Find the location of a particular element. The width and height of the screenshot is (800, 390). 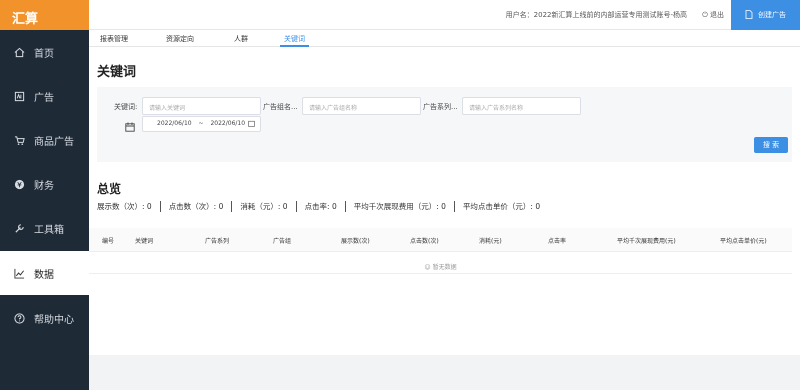

search-button: 搜 索 is located at coordinates (771, 145).